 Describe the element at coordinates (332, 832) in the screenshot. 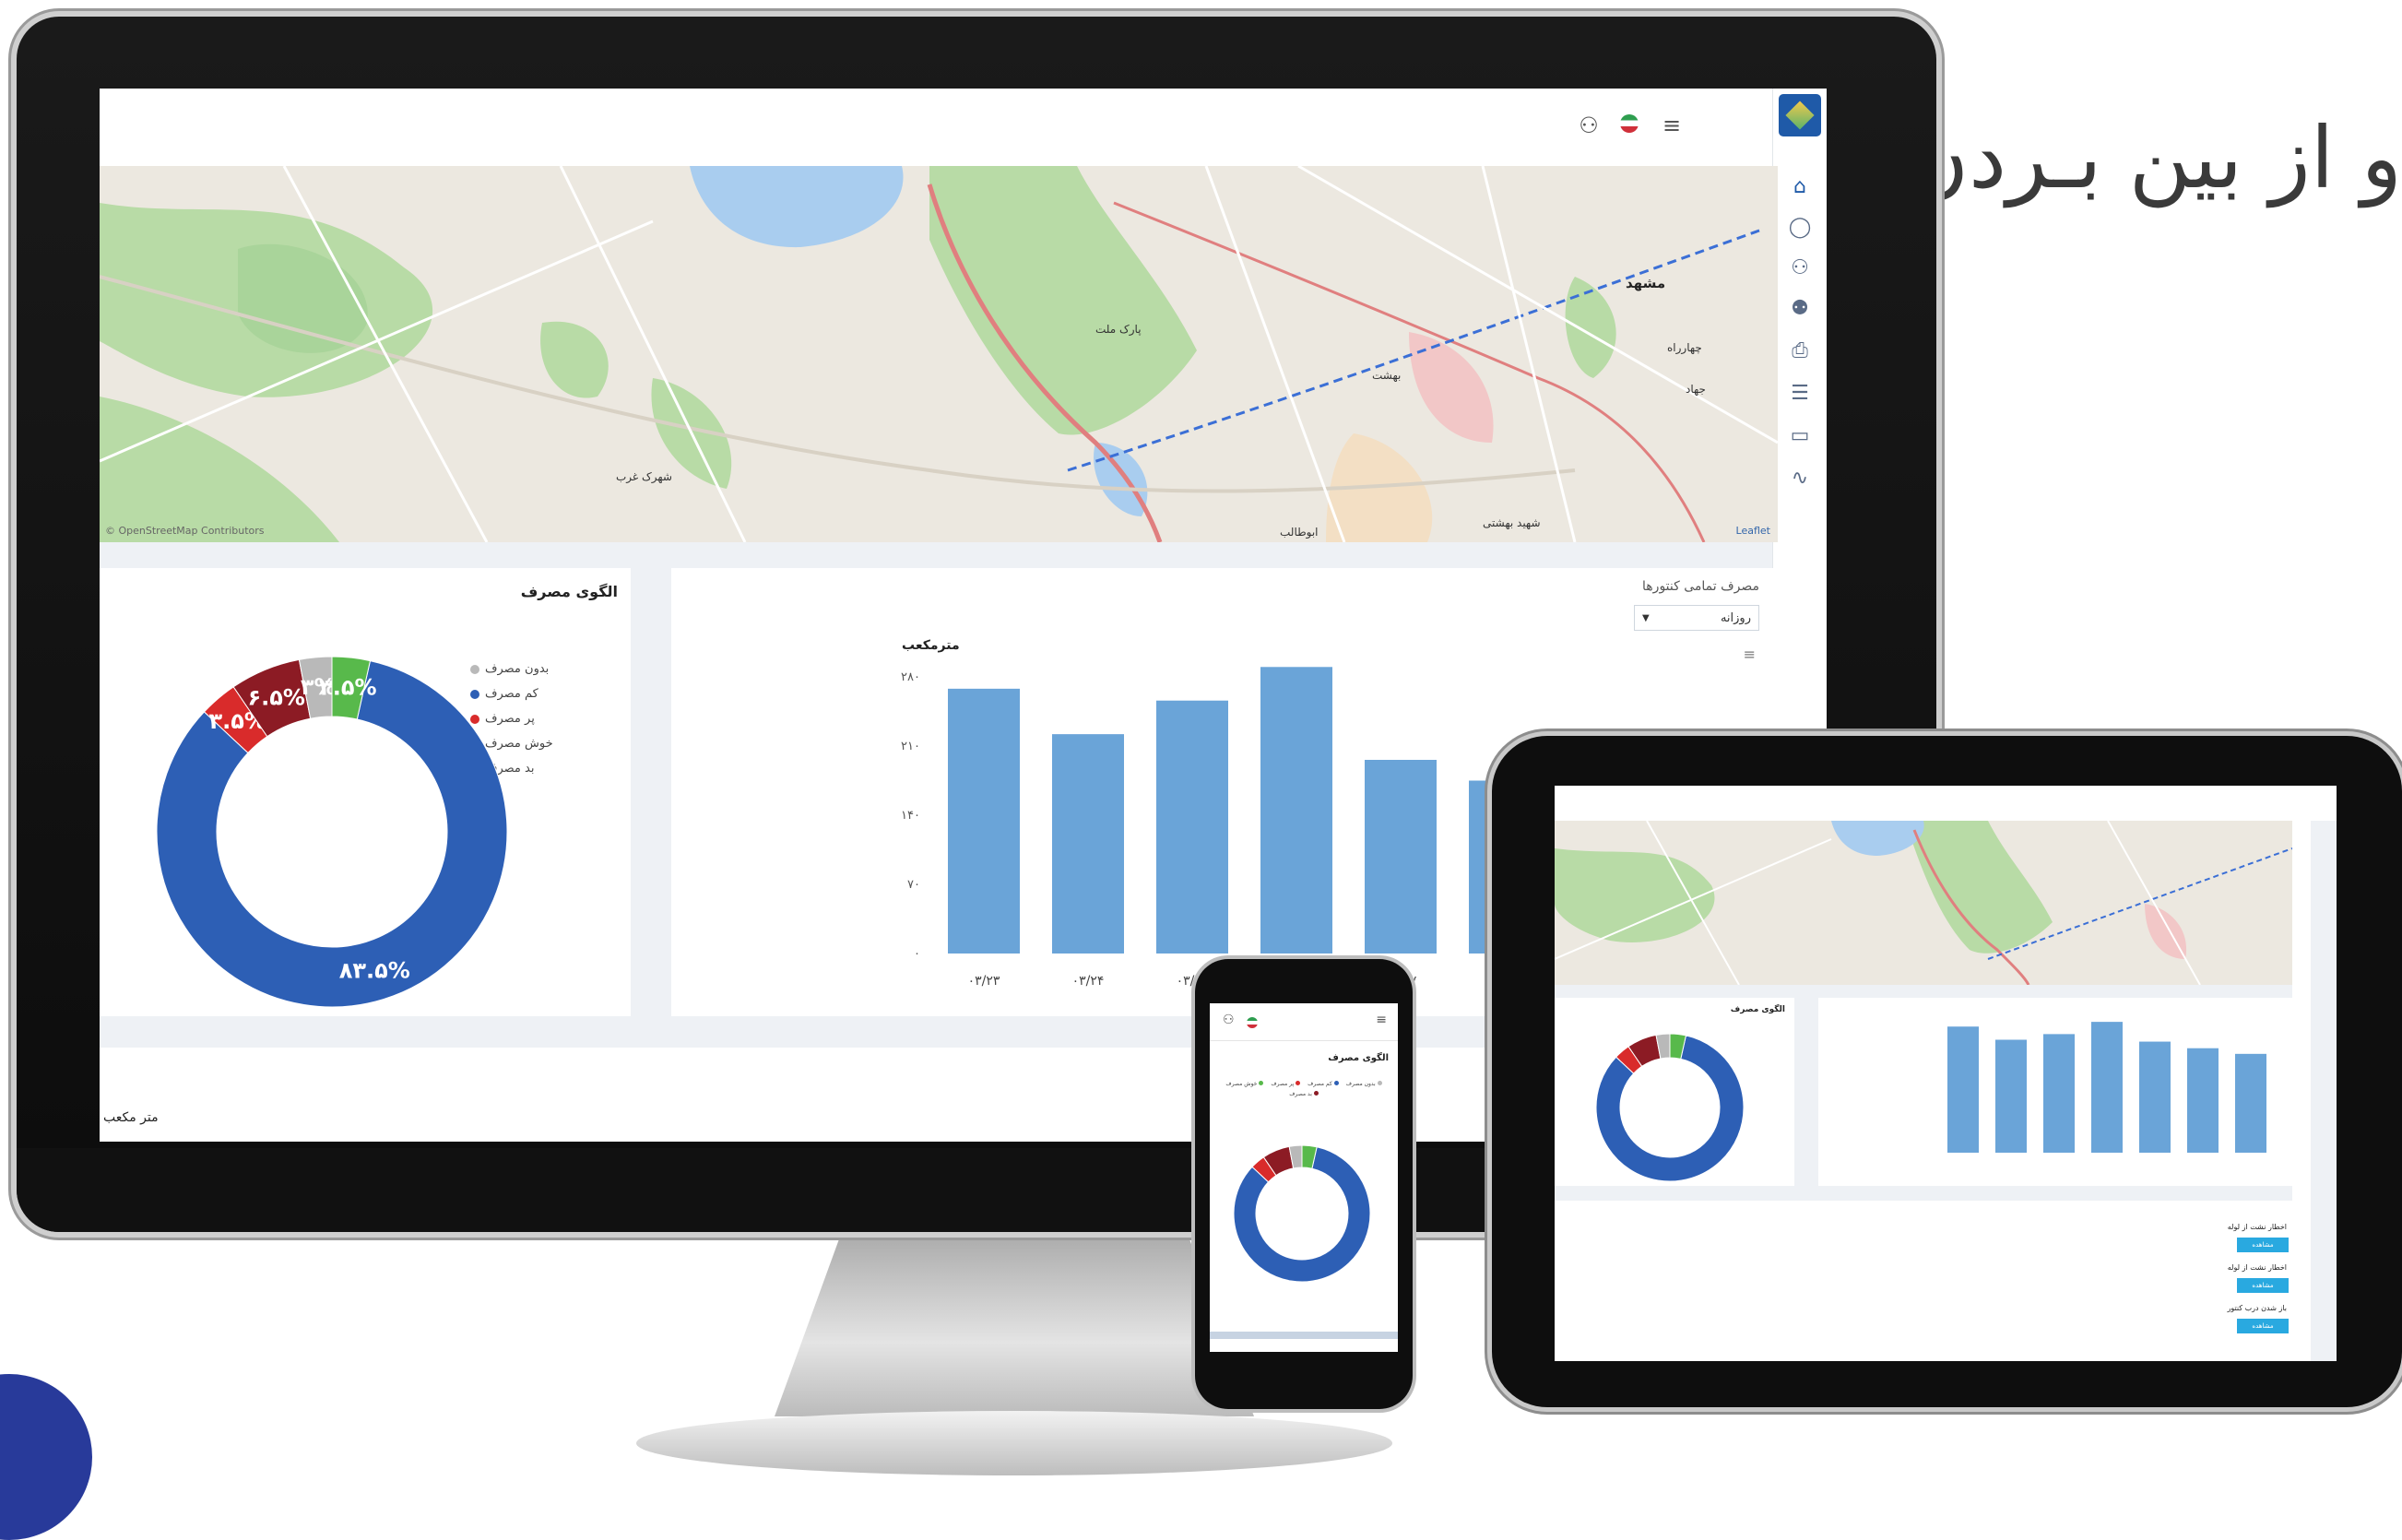

I see `donut-chart: ۸۳.۵%۳.۵%۶.۵%۳%۳.۵%` at that location.